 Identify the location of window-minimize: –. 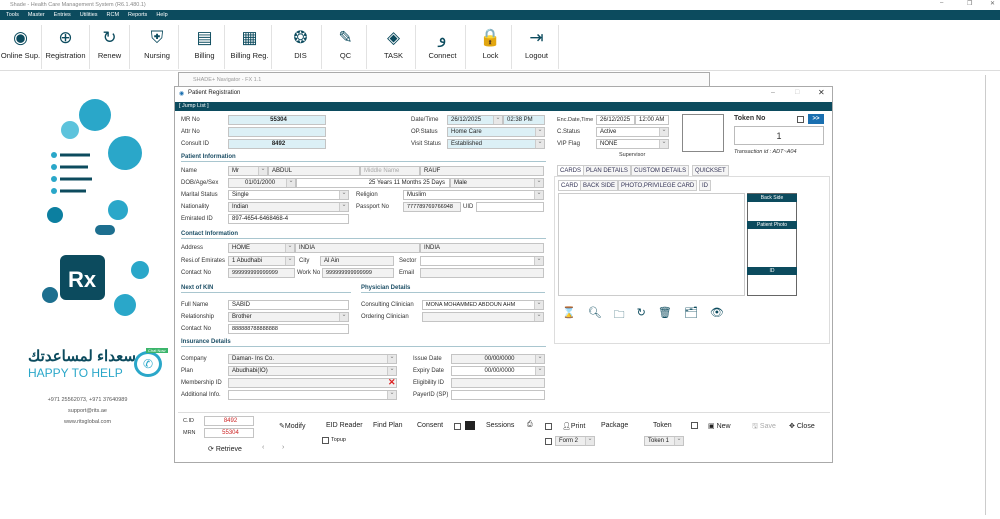
(773, 92).